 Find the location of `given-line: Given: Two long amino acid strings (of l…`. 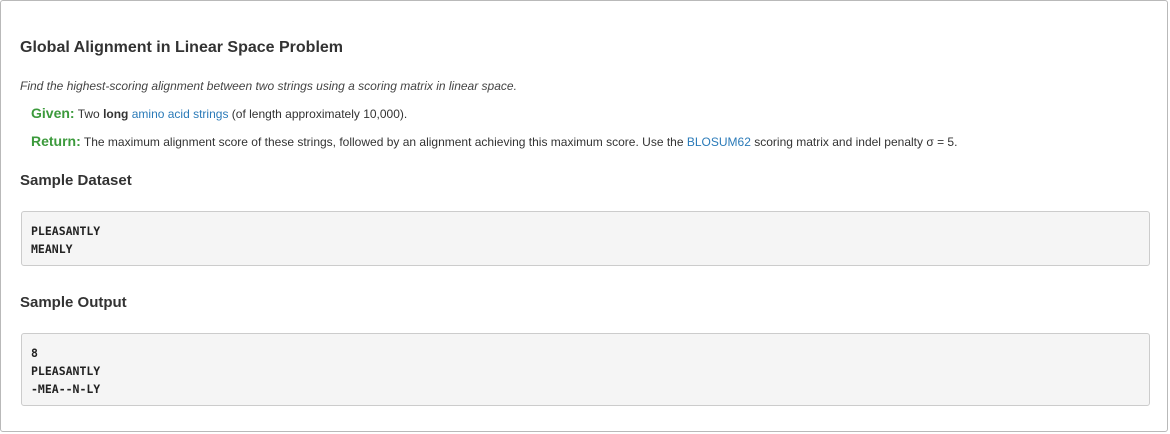

given-line: Given: Two long amino acid strings (of l… is located at coordinates (219, 113).